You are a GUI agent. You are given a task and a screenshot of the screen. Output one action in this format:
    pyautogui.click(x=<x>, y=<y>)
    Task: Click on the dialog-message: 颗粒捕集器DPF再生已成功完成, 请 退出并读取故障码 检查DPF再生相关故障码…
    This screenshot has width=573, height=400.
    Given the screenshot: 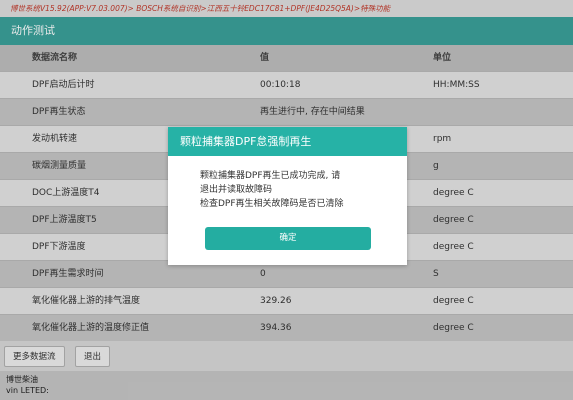 What is the action you would take?
    pyautogui.click(x=300, y=190)
    